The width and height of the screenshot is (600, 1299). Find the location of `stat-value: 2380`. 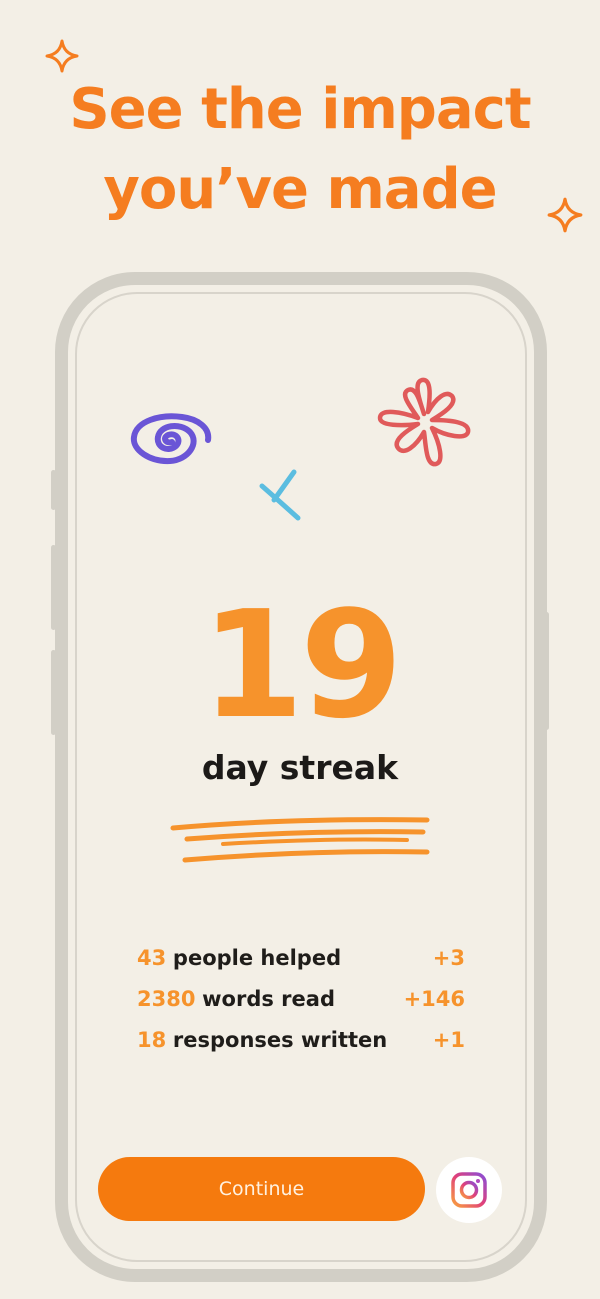

stat-value: 2380 is located at coordinates (166, 998).